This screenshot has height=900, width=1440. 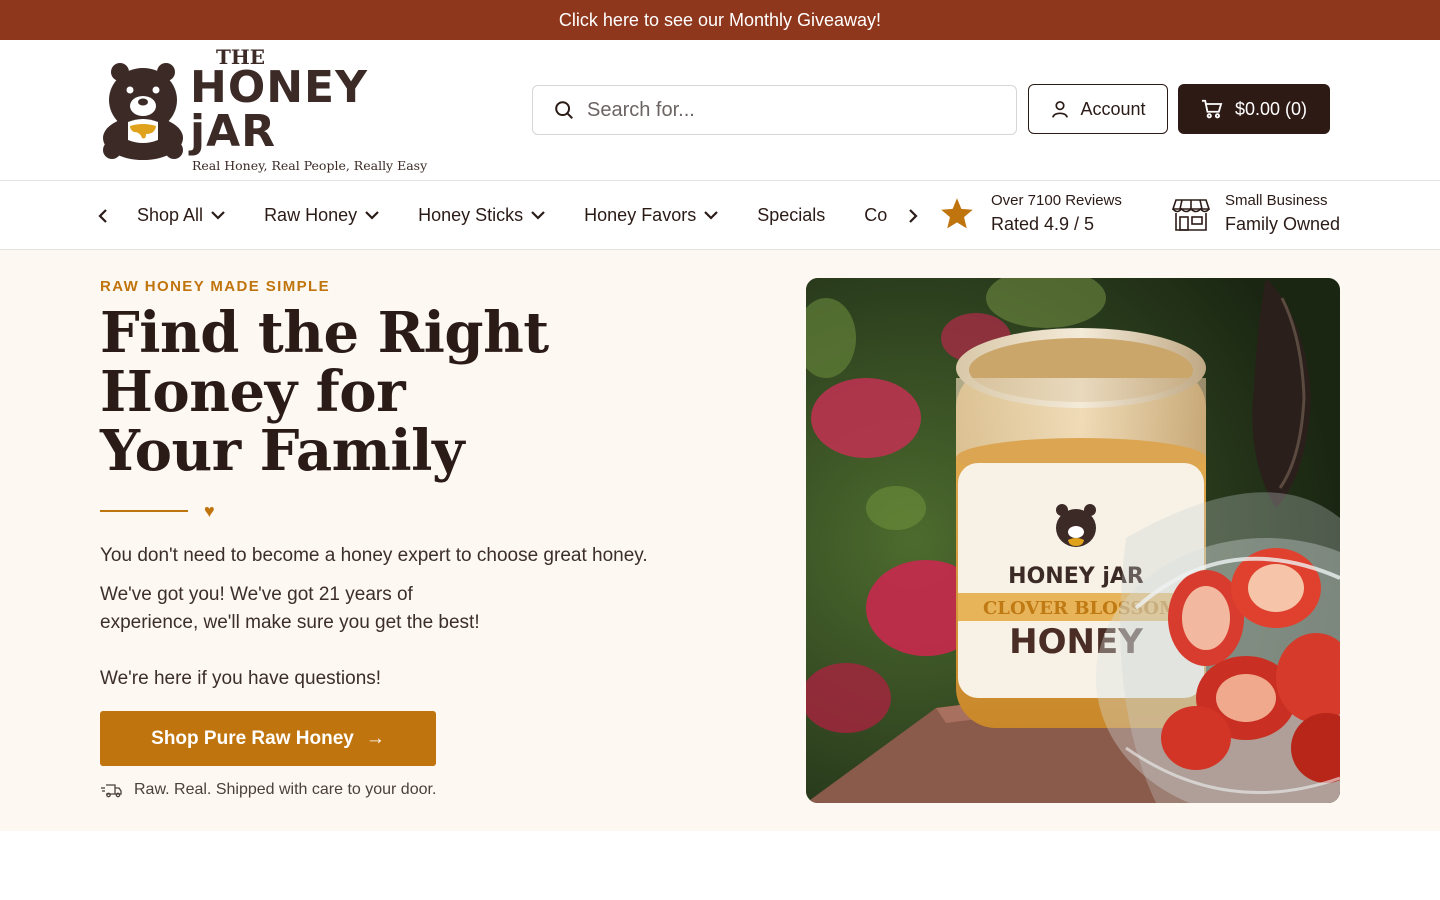 What do you see at coordinates (1191, 215) in the screenshot?
I see `storefront-icon` at bounding box center [1191, 215].